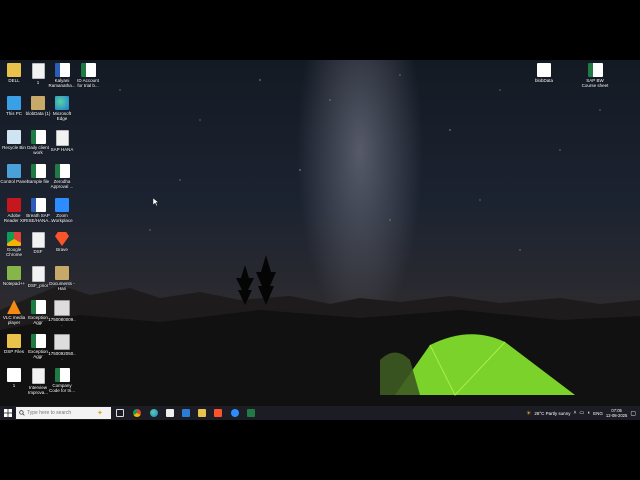 This screenshot has width=640, height=480. I want to click on desktop-icon-brave: Brave, so click(62, 242).